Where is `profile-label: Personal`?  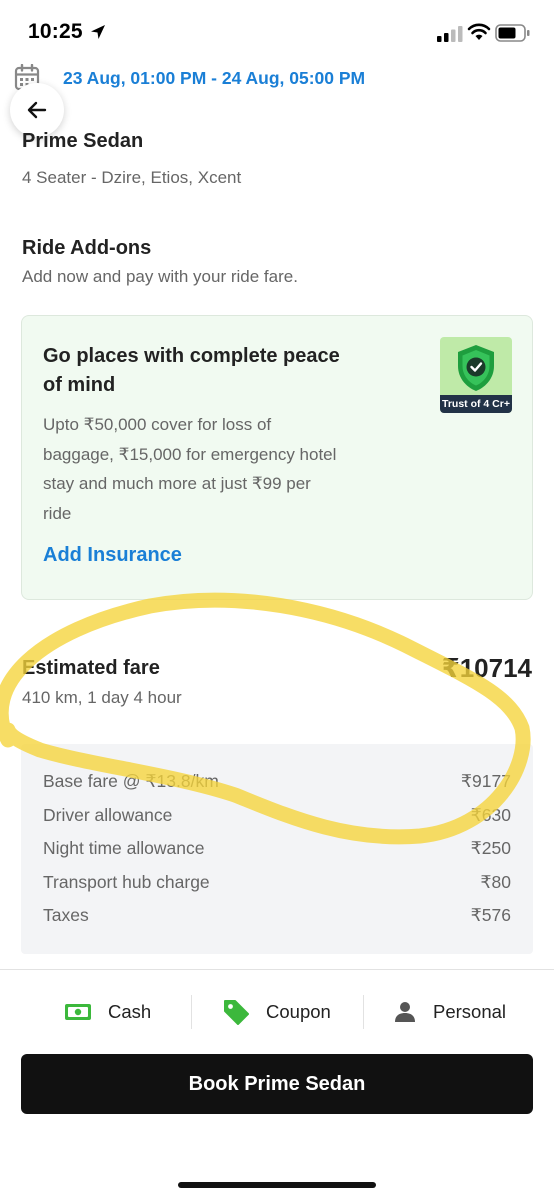 profile-label: Personal is located at coordinates (469, 1012).